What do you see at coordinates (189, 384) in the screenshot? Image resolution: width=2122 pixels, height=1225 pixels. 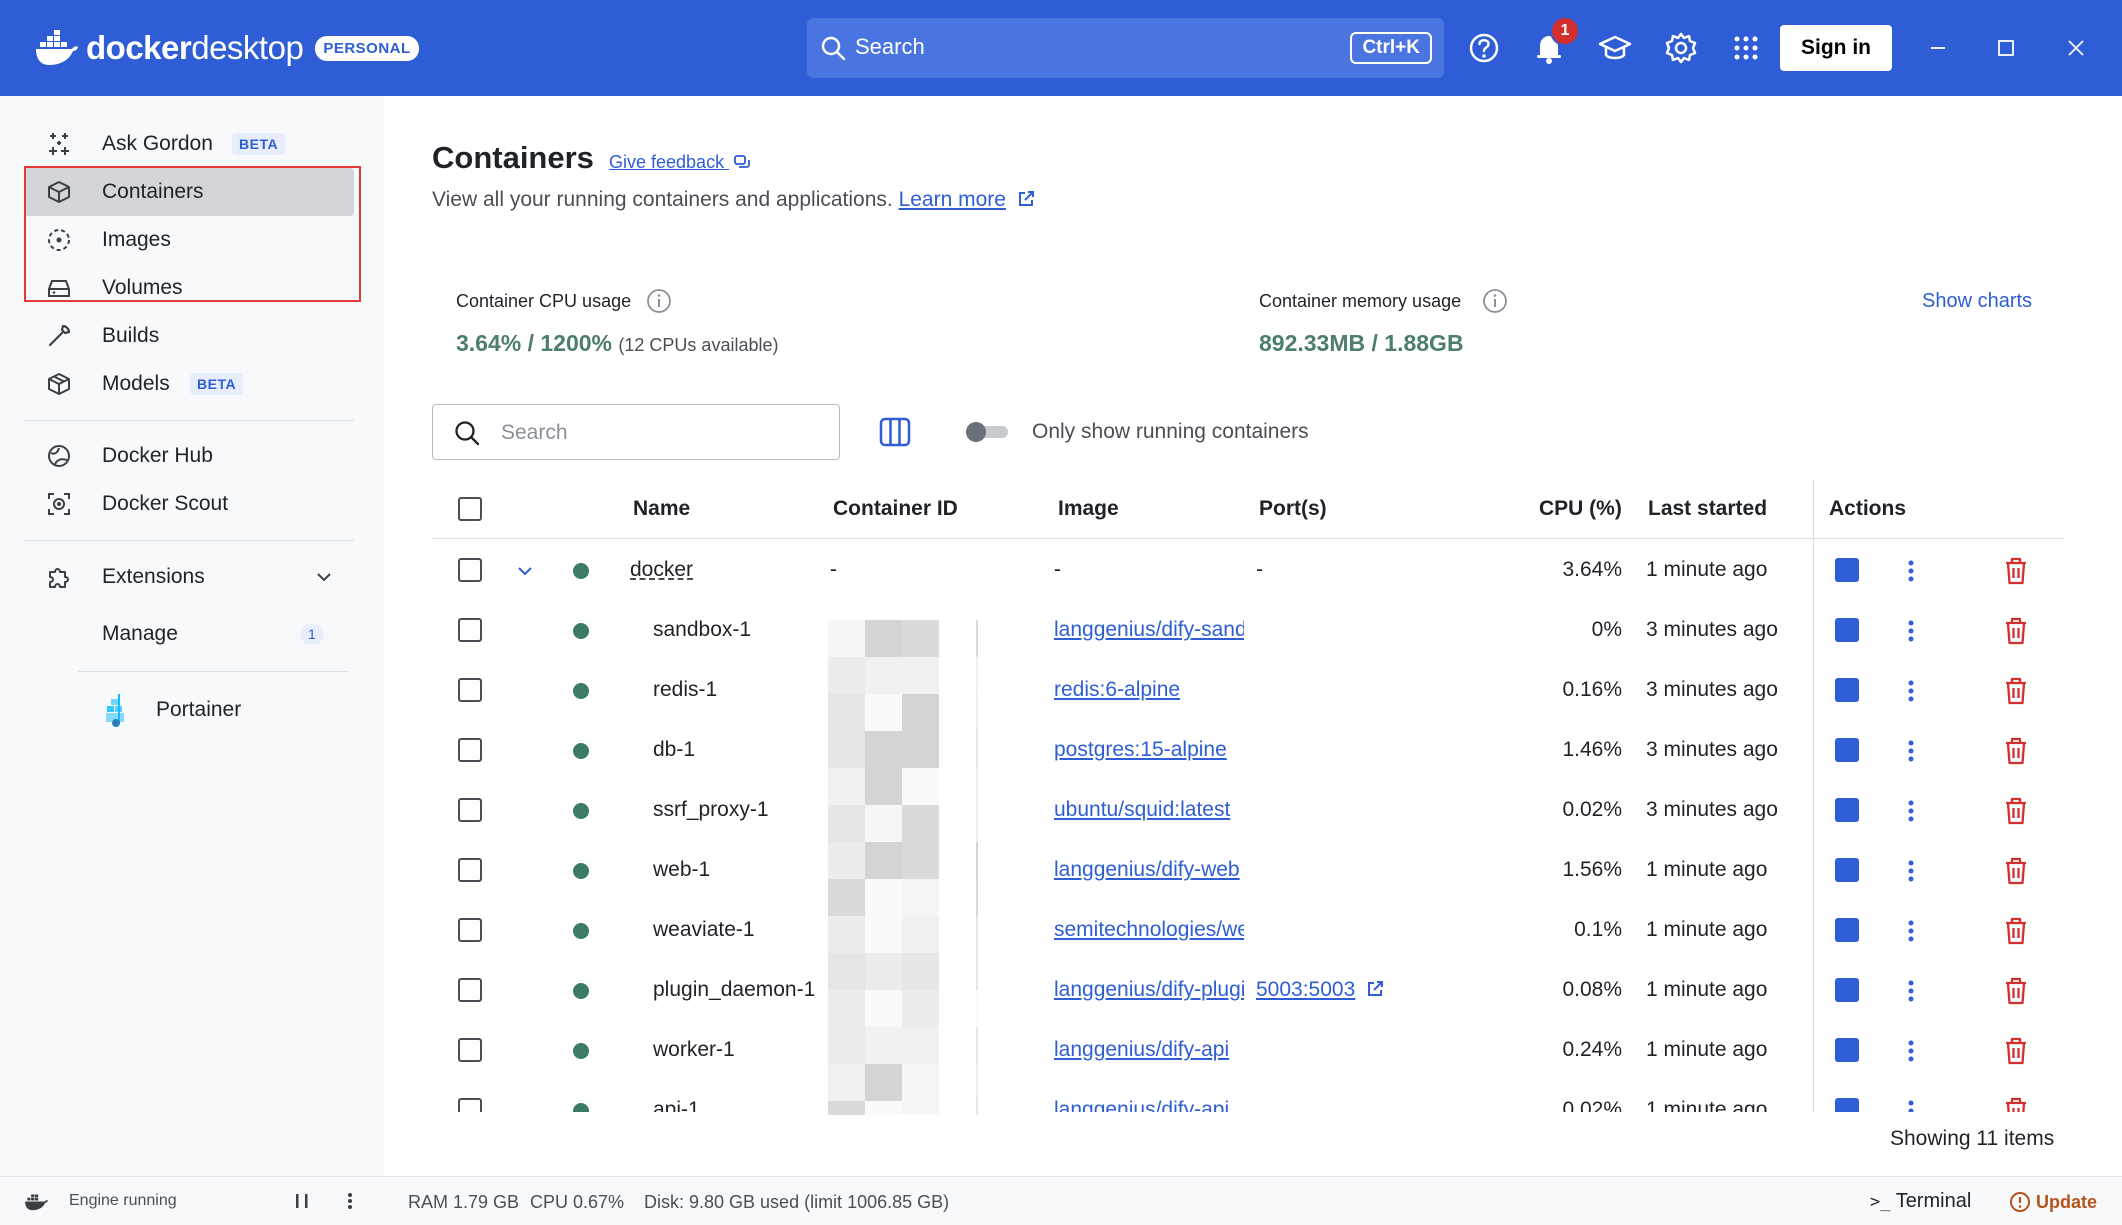 I see `sidebar-item-models: Models BETA` at bounding box center [189, 384].